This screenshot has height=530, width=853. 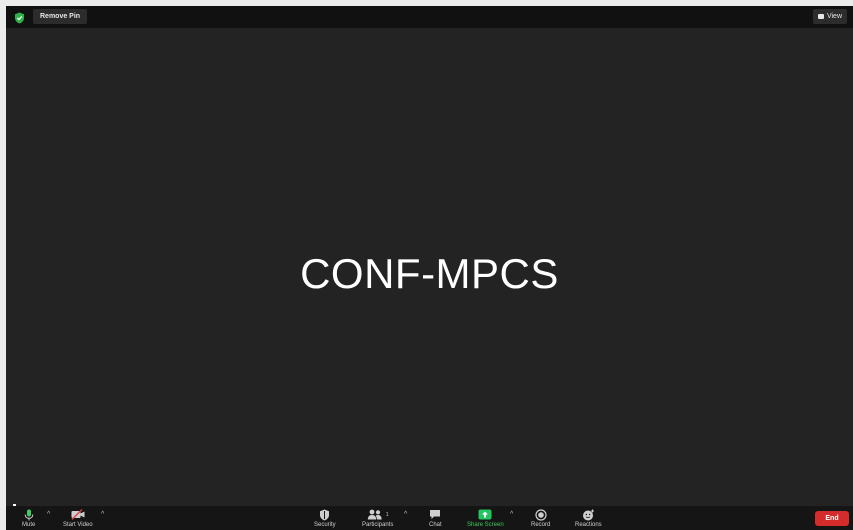 What do you see at coordinates (60, 16) in the screenshot?
I see `remove-pin-button: Remove Pin` at bounding box center [60, 16].